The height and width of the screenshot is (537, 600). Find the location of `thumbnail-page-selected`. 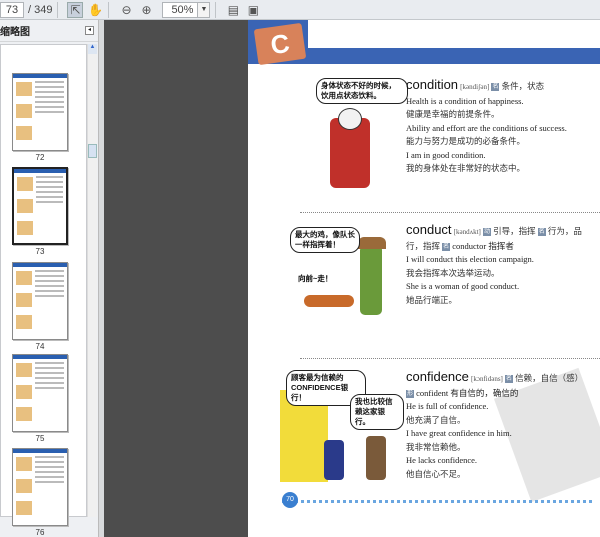

thumbnail-page-selected is located at coordinates (40, 206).